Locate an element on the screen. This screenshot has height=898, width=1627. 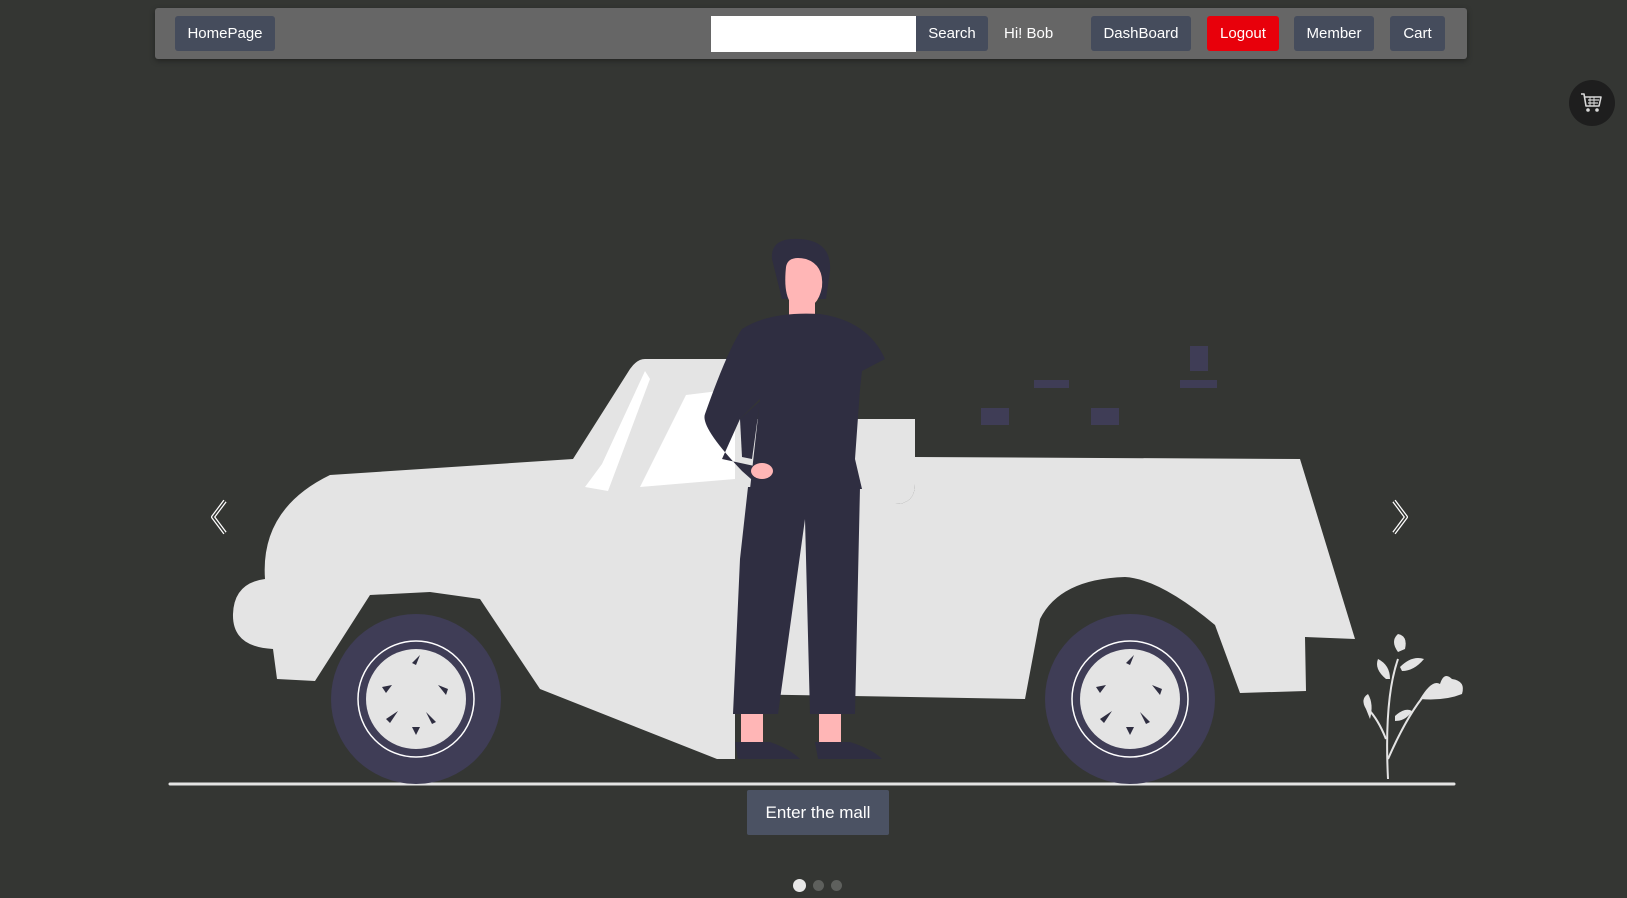
chevron-left-icon is located at coordinates (219, 517).